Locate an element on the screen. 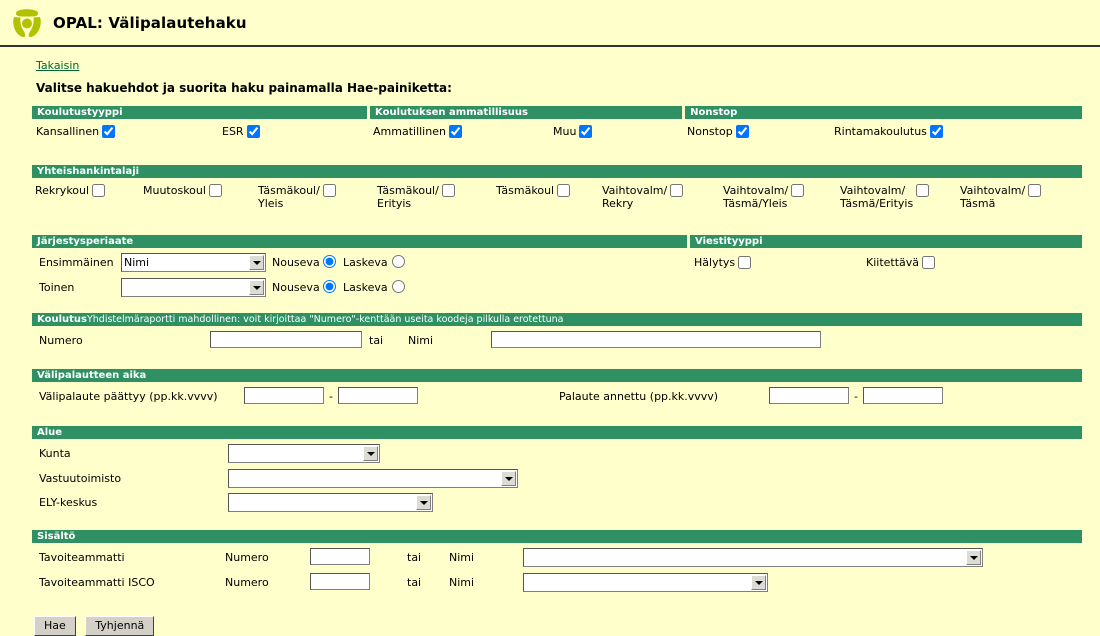 The image size is (1100, 636). select-tavoiteammatti-isco-nimi is located at coordinates (645, 582).